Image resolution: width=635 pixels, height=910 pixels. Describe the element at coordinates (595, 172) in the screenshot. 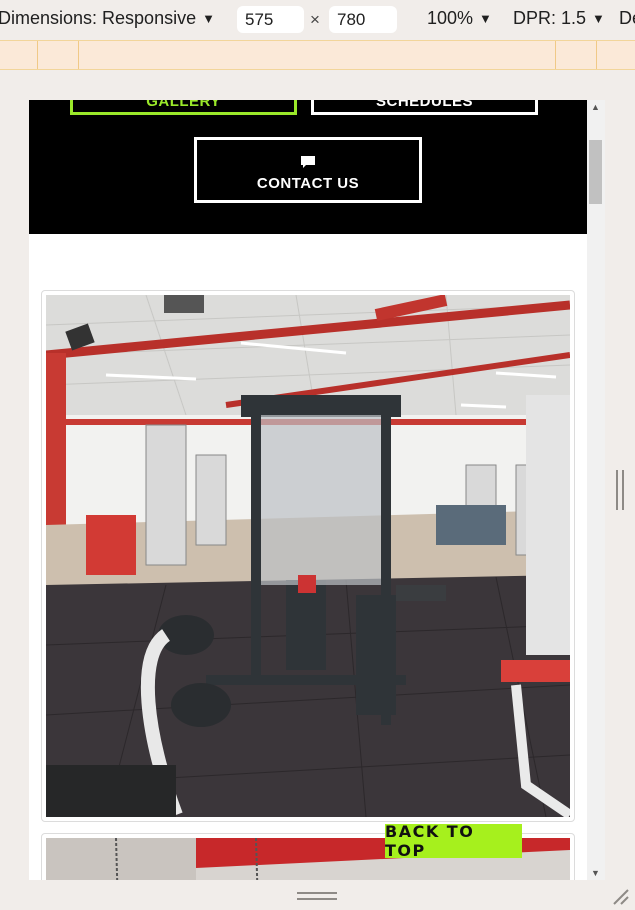

I see `scrollbar-thumb` at that location.